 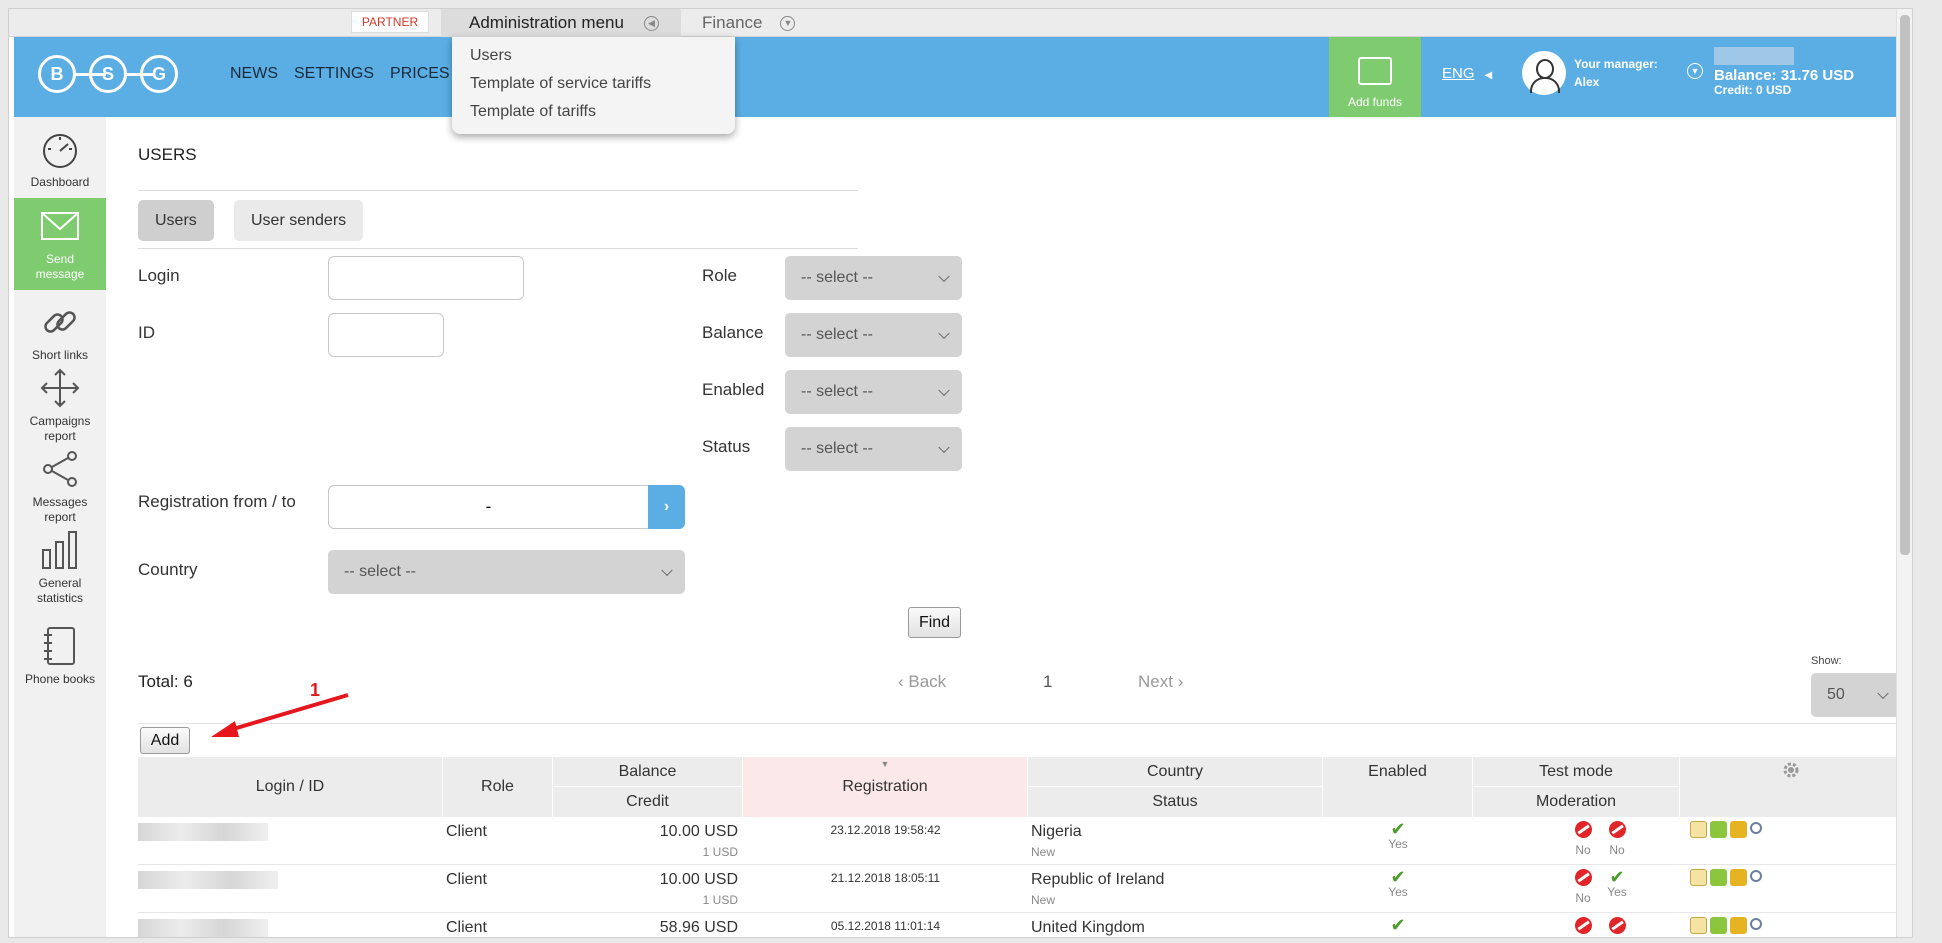 What do you see at coordinates (749, 23) in the screenshot?
I see `finance-menu-button: Finance ▼` at bounding box center [749, 23].